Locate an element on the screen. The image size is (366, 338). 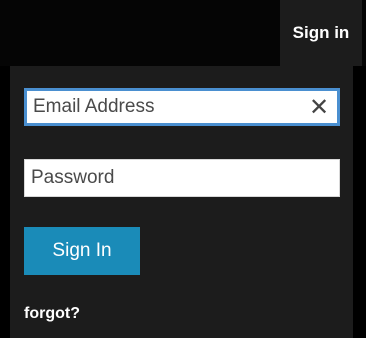
password-field-wrapper is located at coordinates (182, 178).